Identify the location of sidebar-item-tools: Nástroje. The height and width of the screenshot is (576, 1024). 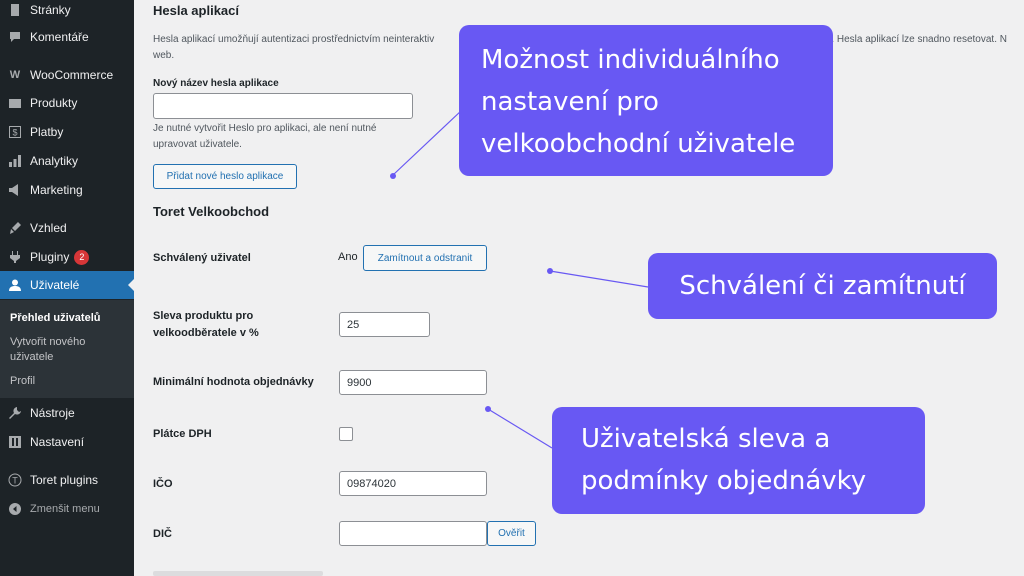
(67, 413).